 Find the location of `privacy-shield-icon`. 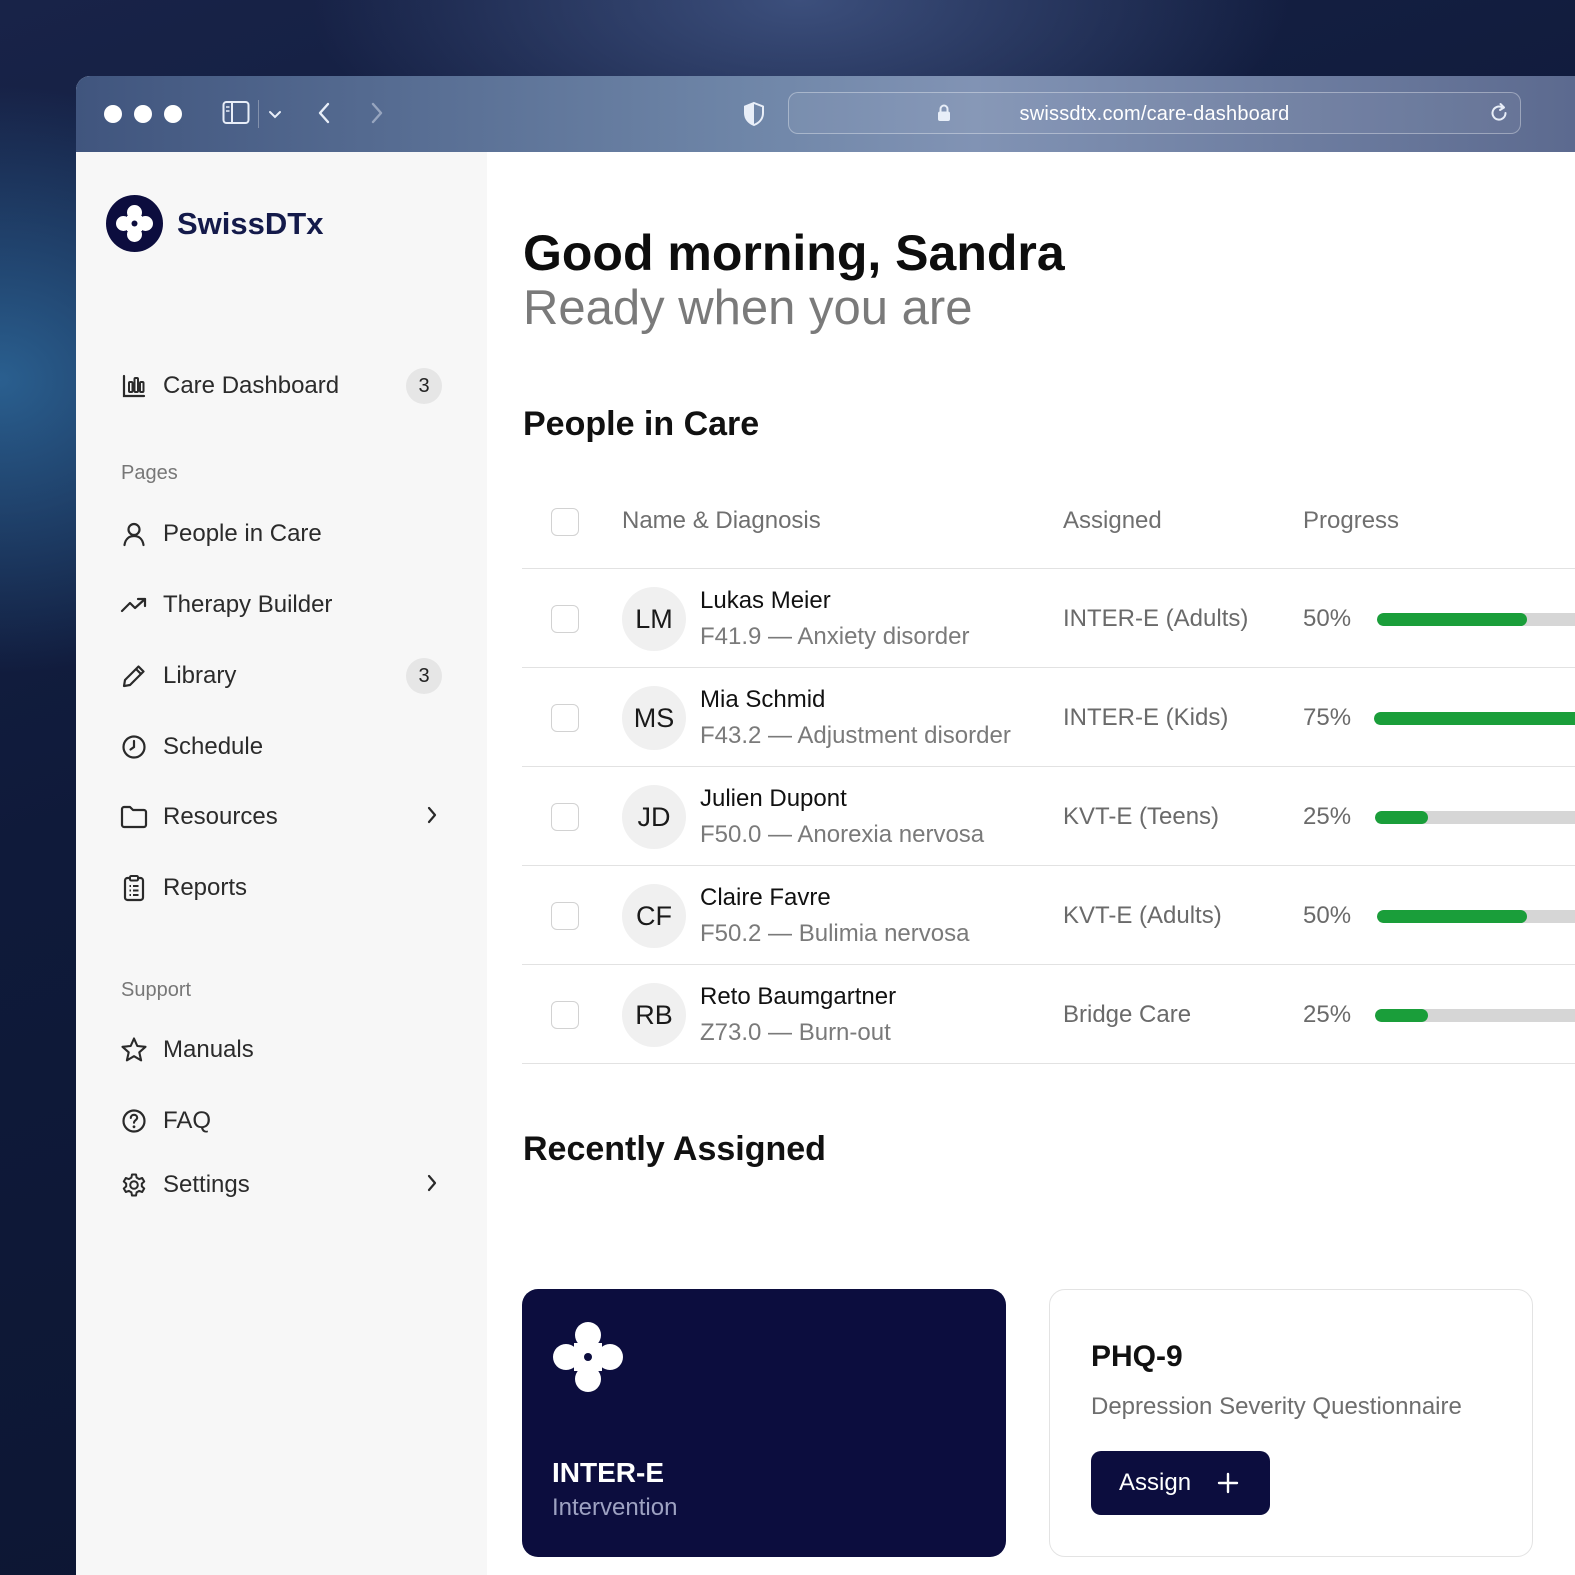

privacy-shield-icon is located at coordinates (754, 116).